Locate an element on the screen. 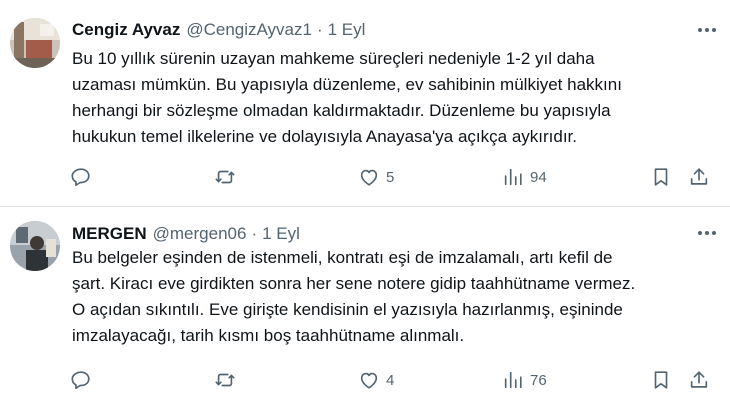 The image size is (730, 420). author-name: MERGEN is located at coordinates (109, 234).